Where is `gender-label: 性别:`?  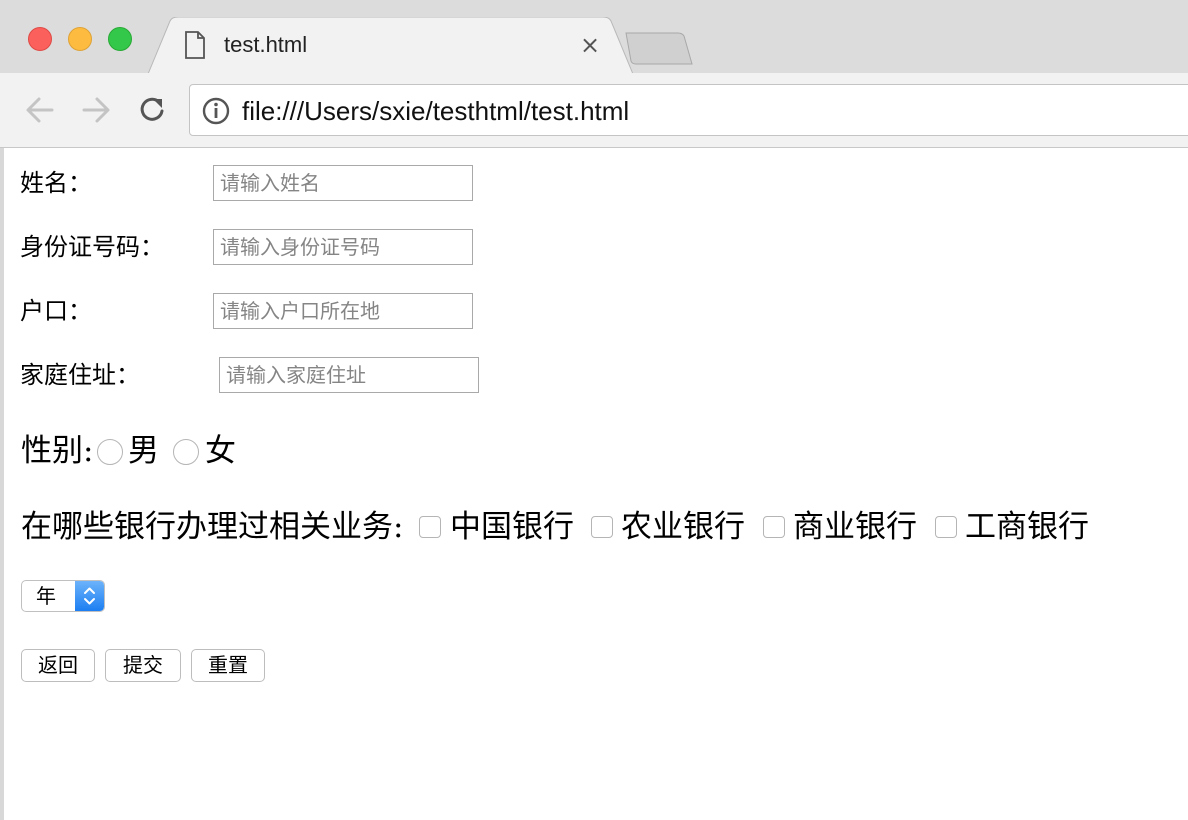
gender-label: 性别: is located at coordinates (57, 451).